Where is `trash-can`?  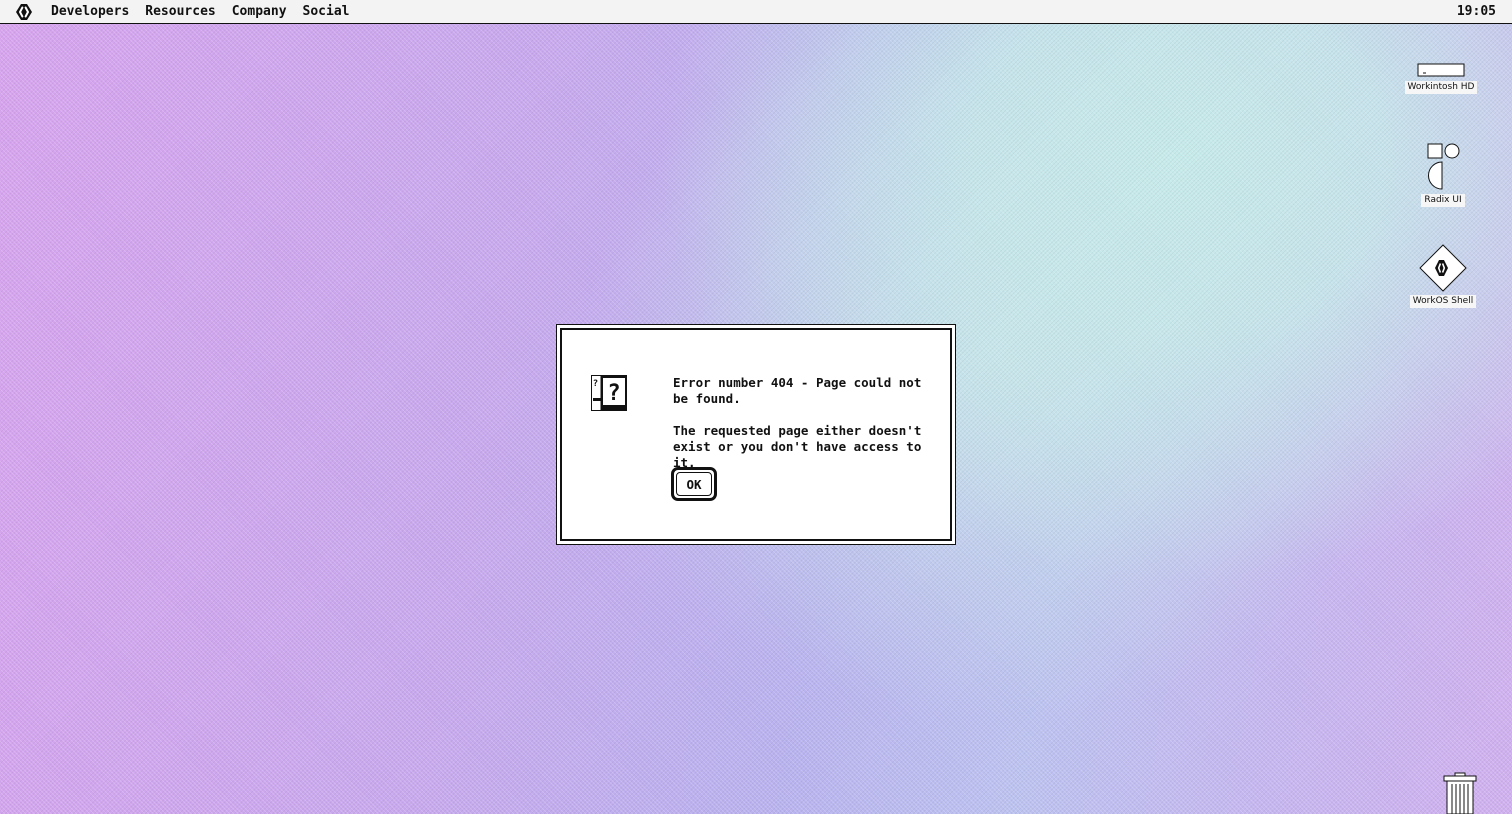 trash-can is located at coordinates (1460, 793).